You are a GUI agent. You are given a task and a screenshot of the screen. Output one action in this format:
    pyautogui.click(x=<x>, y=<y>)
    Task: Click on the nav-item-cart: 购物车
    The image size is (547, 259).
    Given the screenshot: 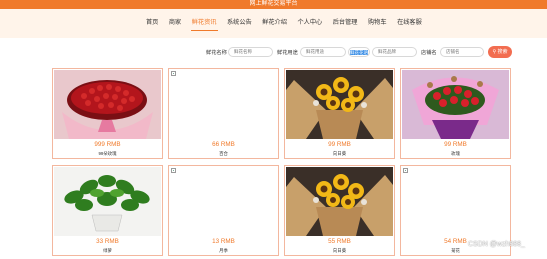 What is the action you would take?
    pyautogui.click(x=377, y=24)
    